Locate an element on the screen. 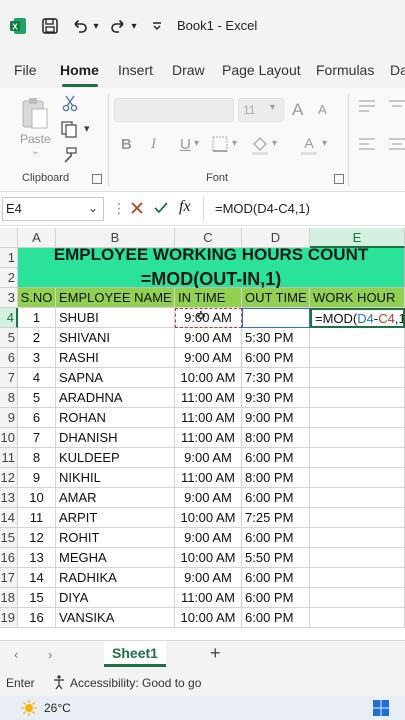  table-cell: 12 is located at coordinates (37, 538).